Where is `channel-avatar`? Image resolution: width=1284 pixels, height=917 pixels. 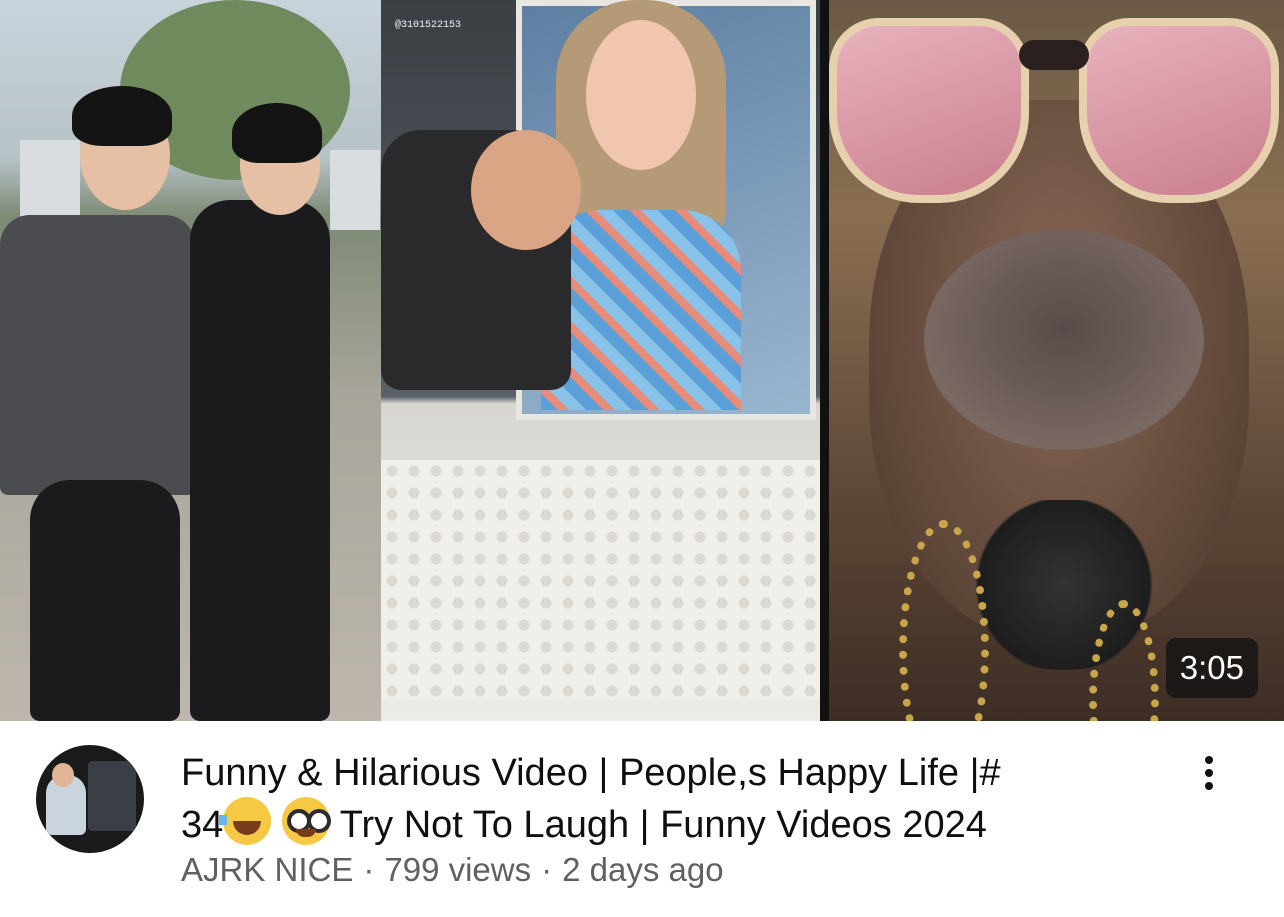 channel-avatar is located at coordinates (90, 799).